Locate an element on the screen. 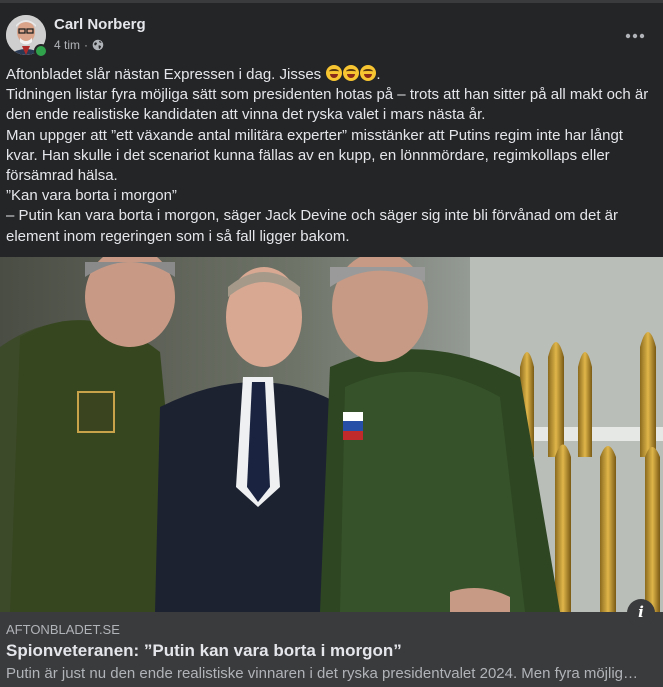 The width and height of the screenshot is (663, 687). post-time: 4 tim is located at coordinates (67, 45).